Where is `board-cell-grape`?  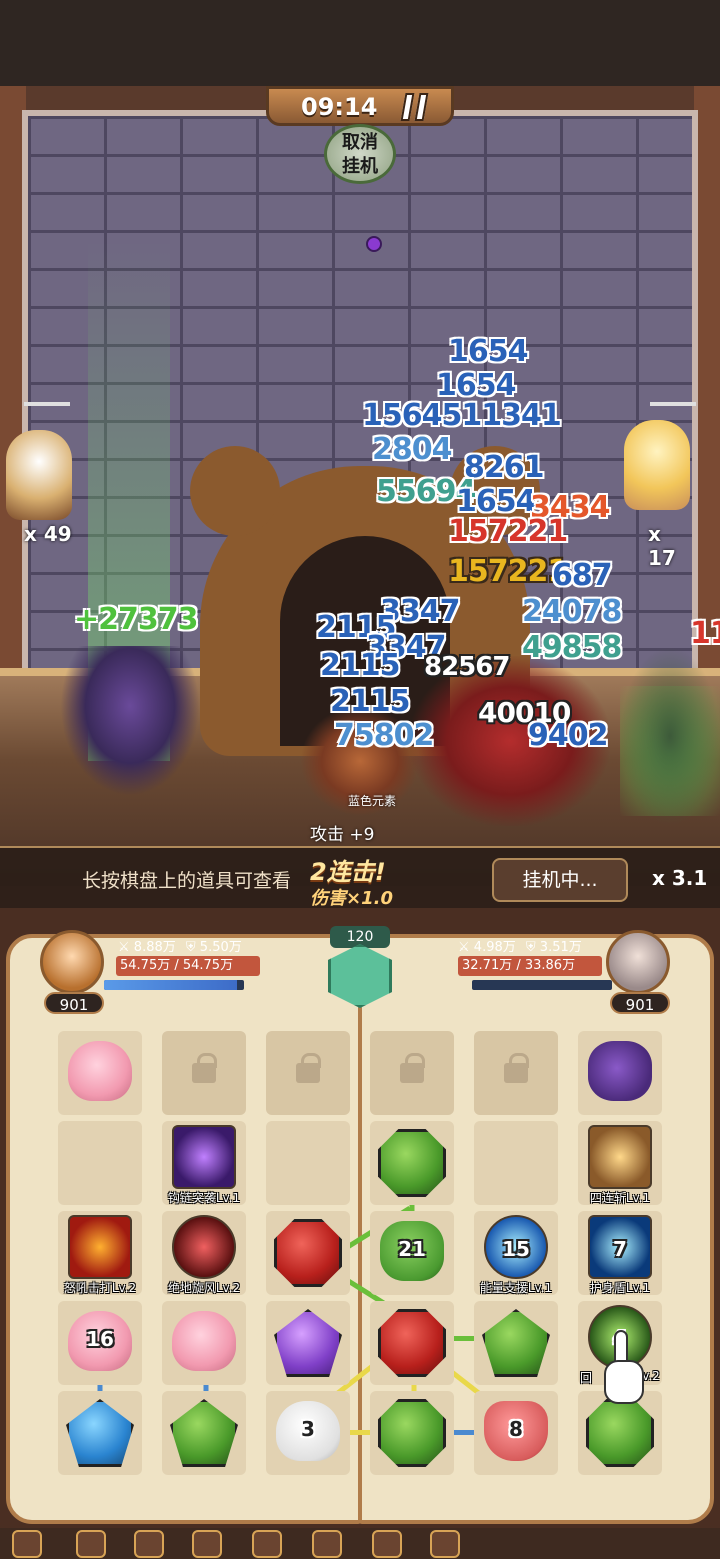
board-cell-grape is located at coordinates (620, 1073).